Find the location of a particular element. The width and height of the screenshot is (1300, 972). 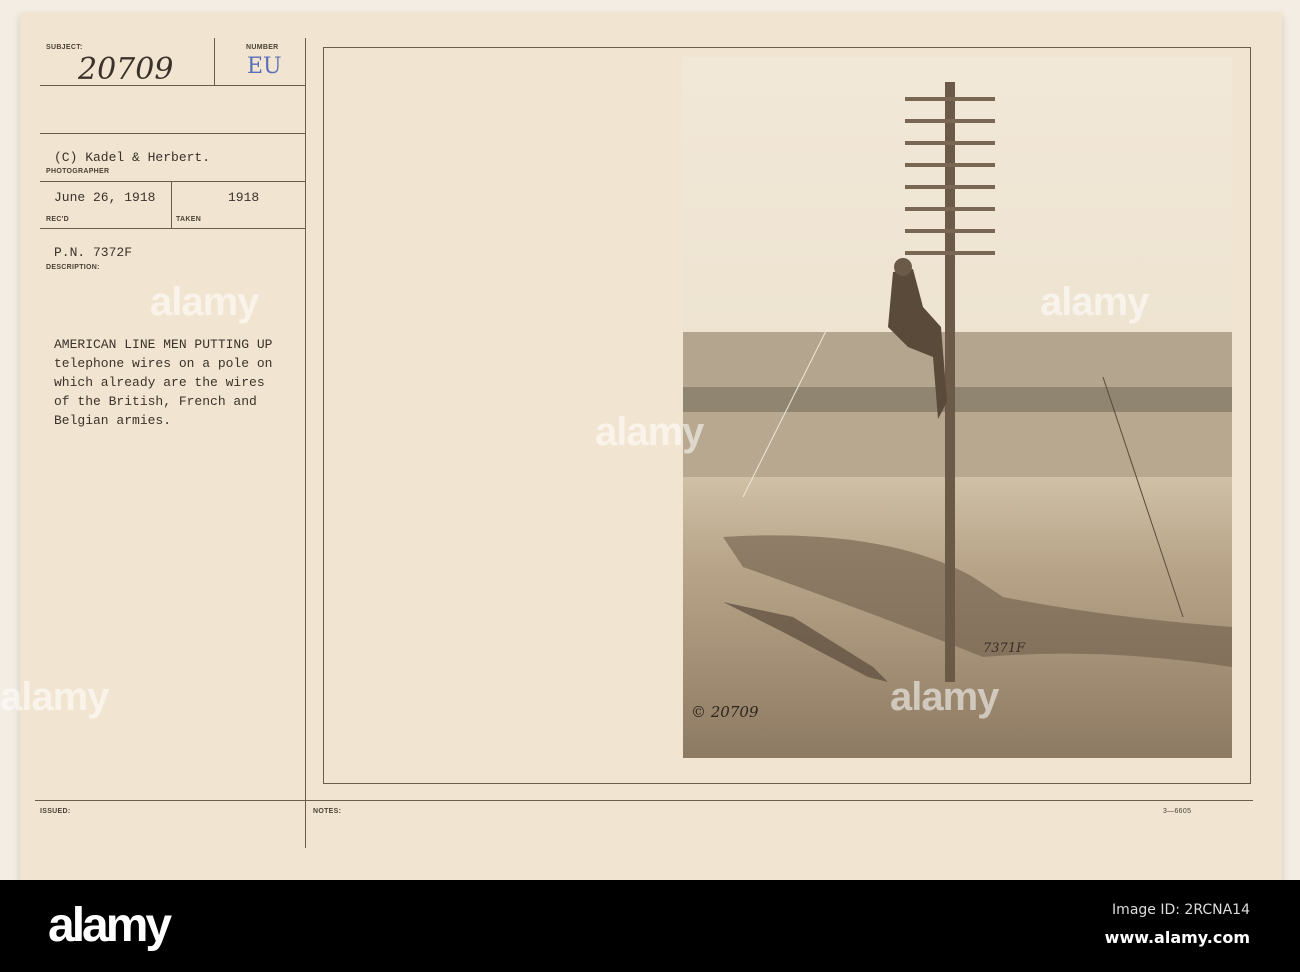

form-code: 3—6605 is located at coordinates (1177, 811).